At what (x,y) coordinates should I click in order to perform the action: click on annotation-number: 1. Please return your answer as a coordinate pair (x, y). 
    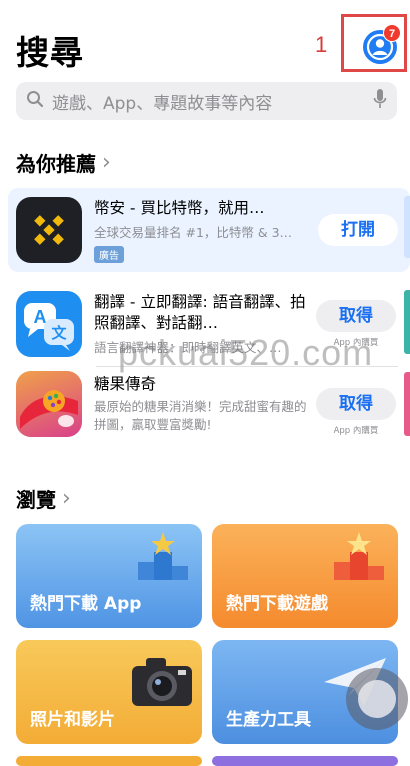
    Looking at the image, I should click on (321, 44).